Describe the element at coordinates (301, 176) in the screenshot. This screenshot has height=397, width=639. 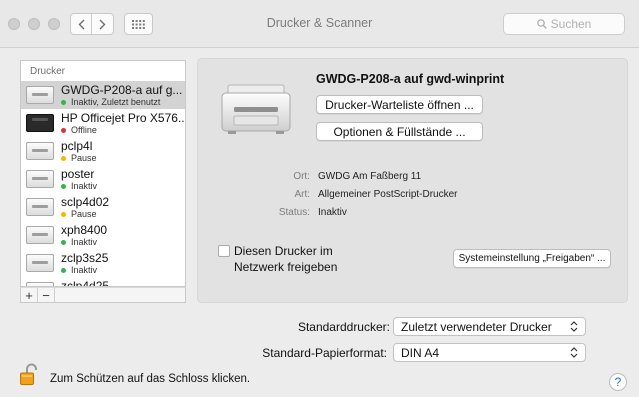
I see `location-label: Ort:` at that location.